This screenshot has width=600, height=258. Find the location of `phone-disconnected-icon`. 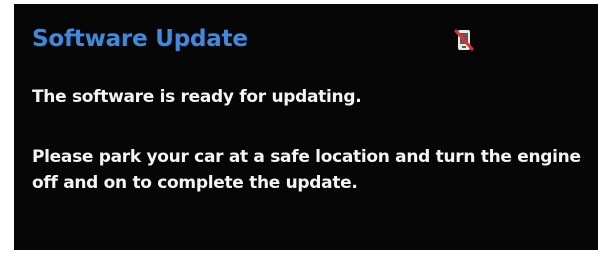

phone-disconnected-icon is located at coordinates (464, 40).